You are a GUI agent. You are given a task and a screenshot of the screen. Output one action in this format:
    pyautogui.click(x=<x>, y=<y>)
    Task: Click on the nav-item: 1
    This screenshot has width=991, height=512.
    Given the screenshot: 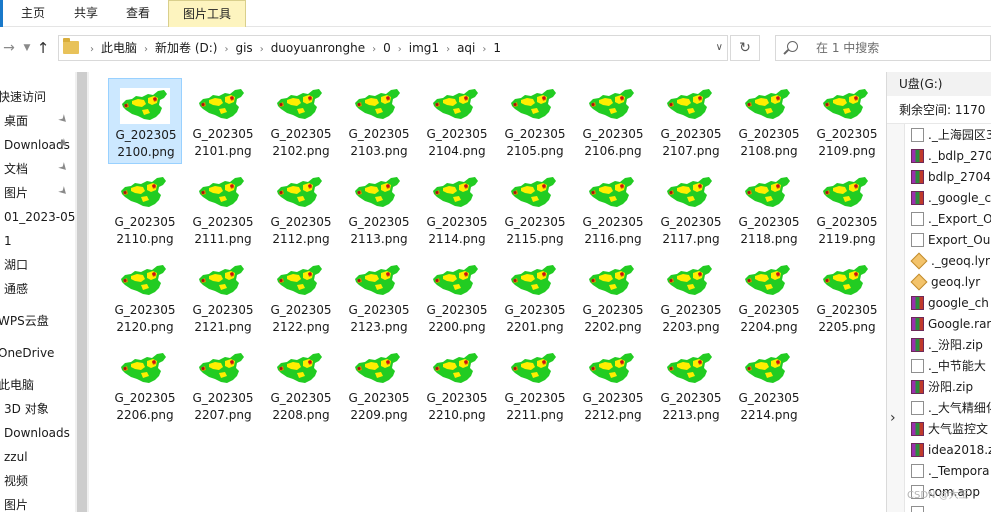 What is the action you would take?
    pyautogui.click(x=8, y=241)
    